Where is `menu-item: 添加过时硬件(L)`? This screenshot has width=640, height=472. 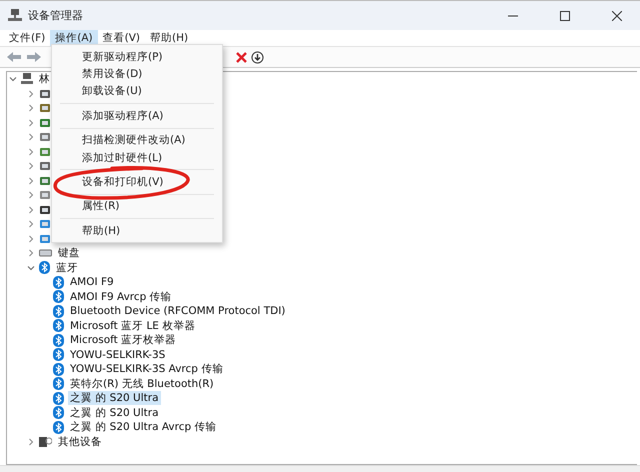
menu-item: 添加过时硬件(L) is located at coordinates (137, 157).